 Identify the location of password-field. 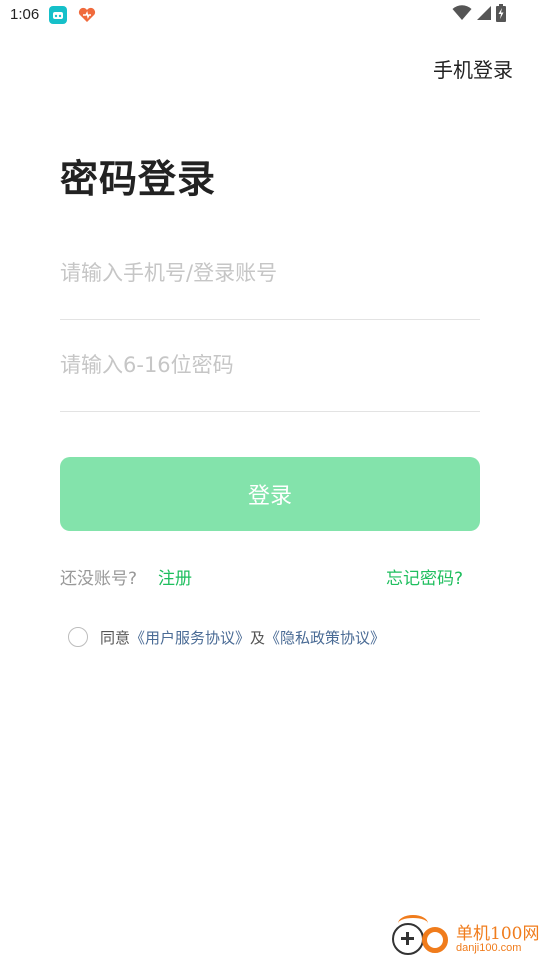
(270, 365).